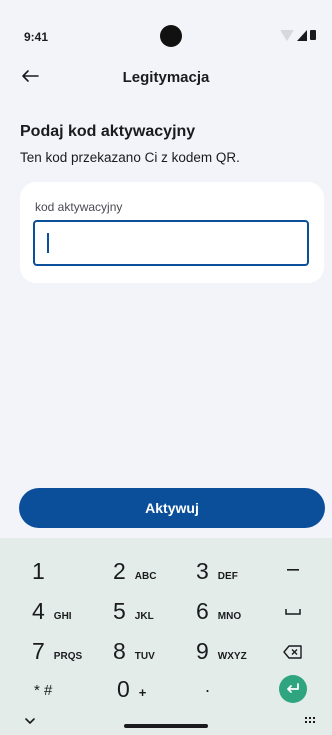 Image resolution: width=332 pixels, height=735 pixels. I want to click on camera-cutout, so click(171, 36).